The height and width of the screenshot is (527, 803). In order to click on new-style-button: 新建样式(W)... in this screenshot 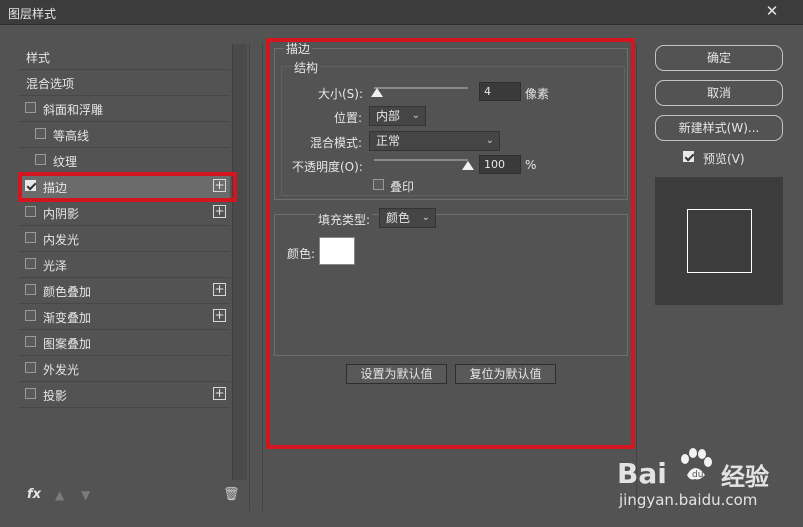, I will do `click(719, 128)`.